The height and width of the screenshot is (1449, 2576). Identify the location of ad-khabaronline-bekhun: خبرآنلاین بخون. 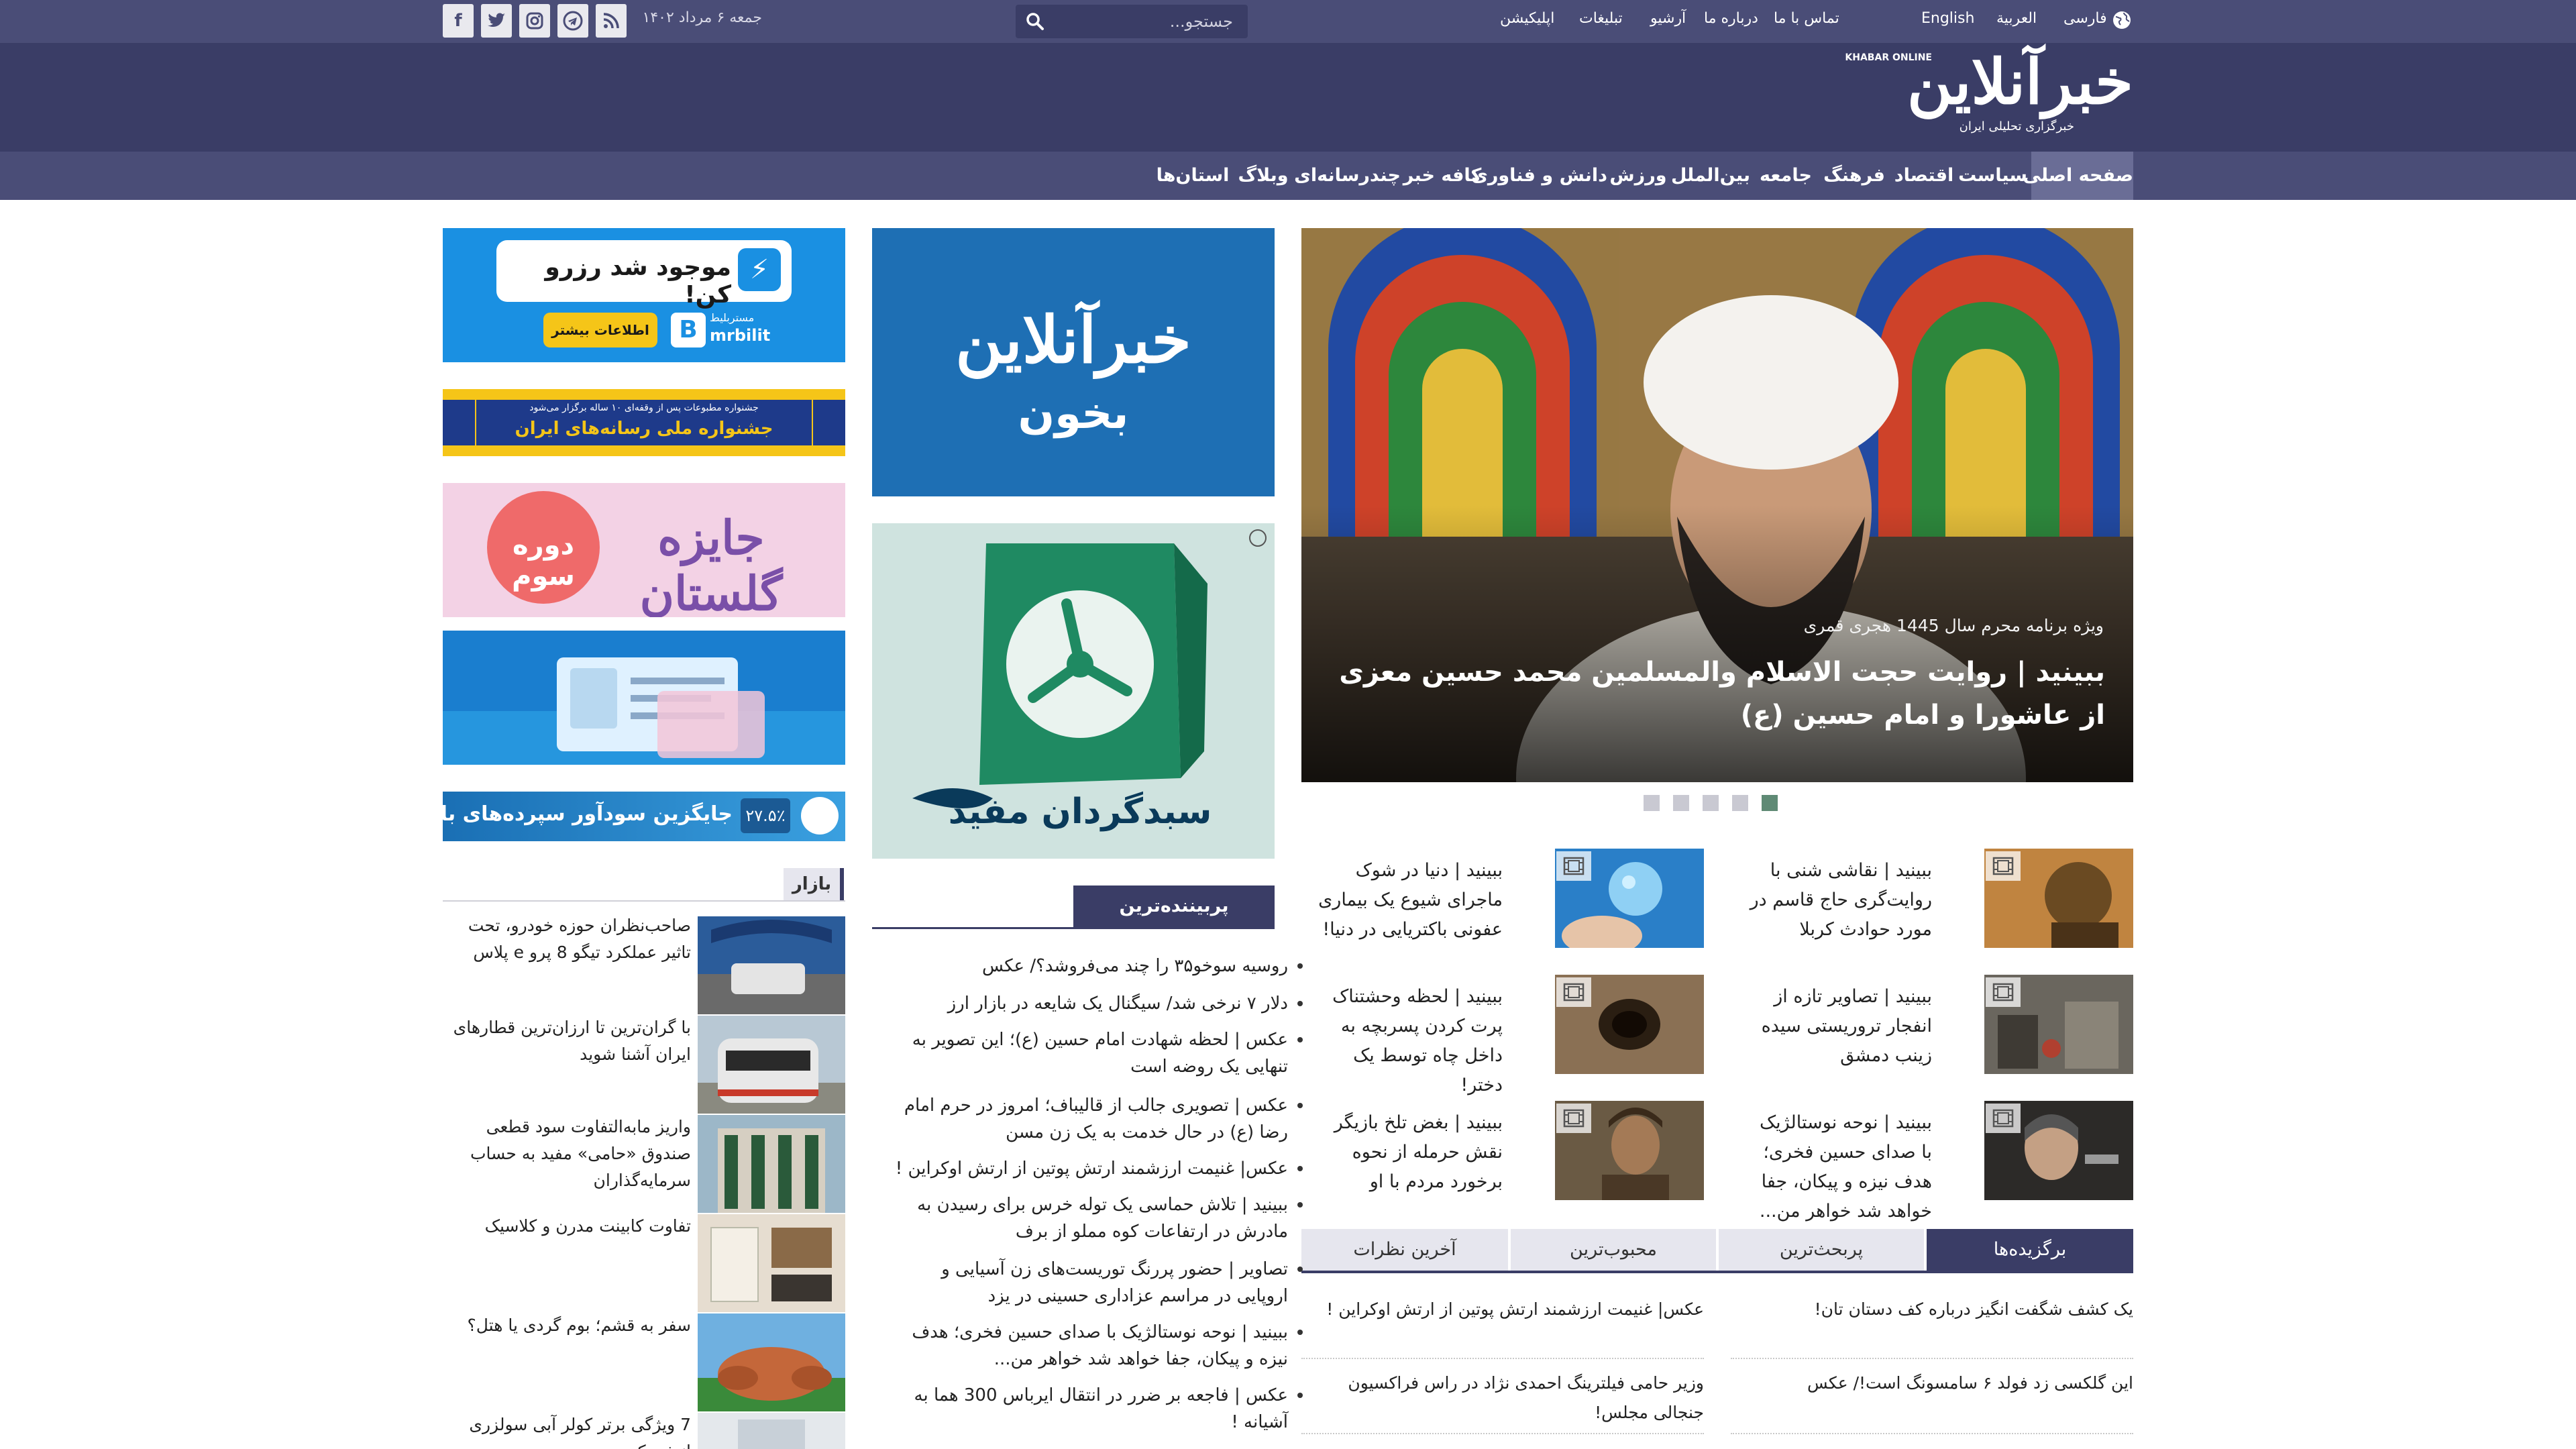
(1073, 362).